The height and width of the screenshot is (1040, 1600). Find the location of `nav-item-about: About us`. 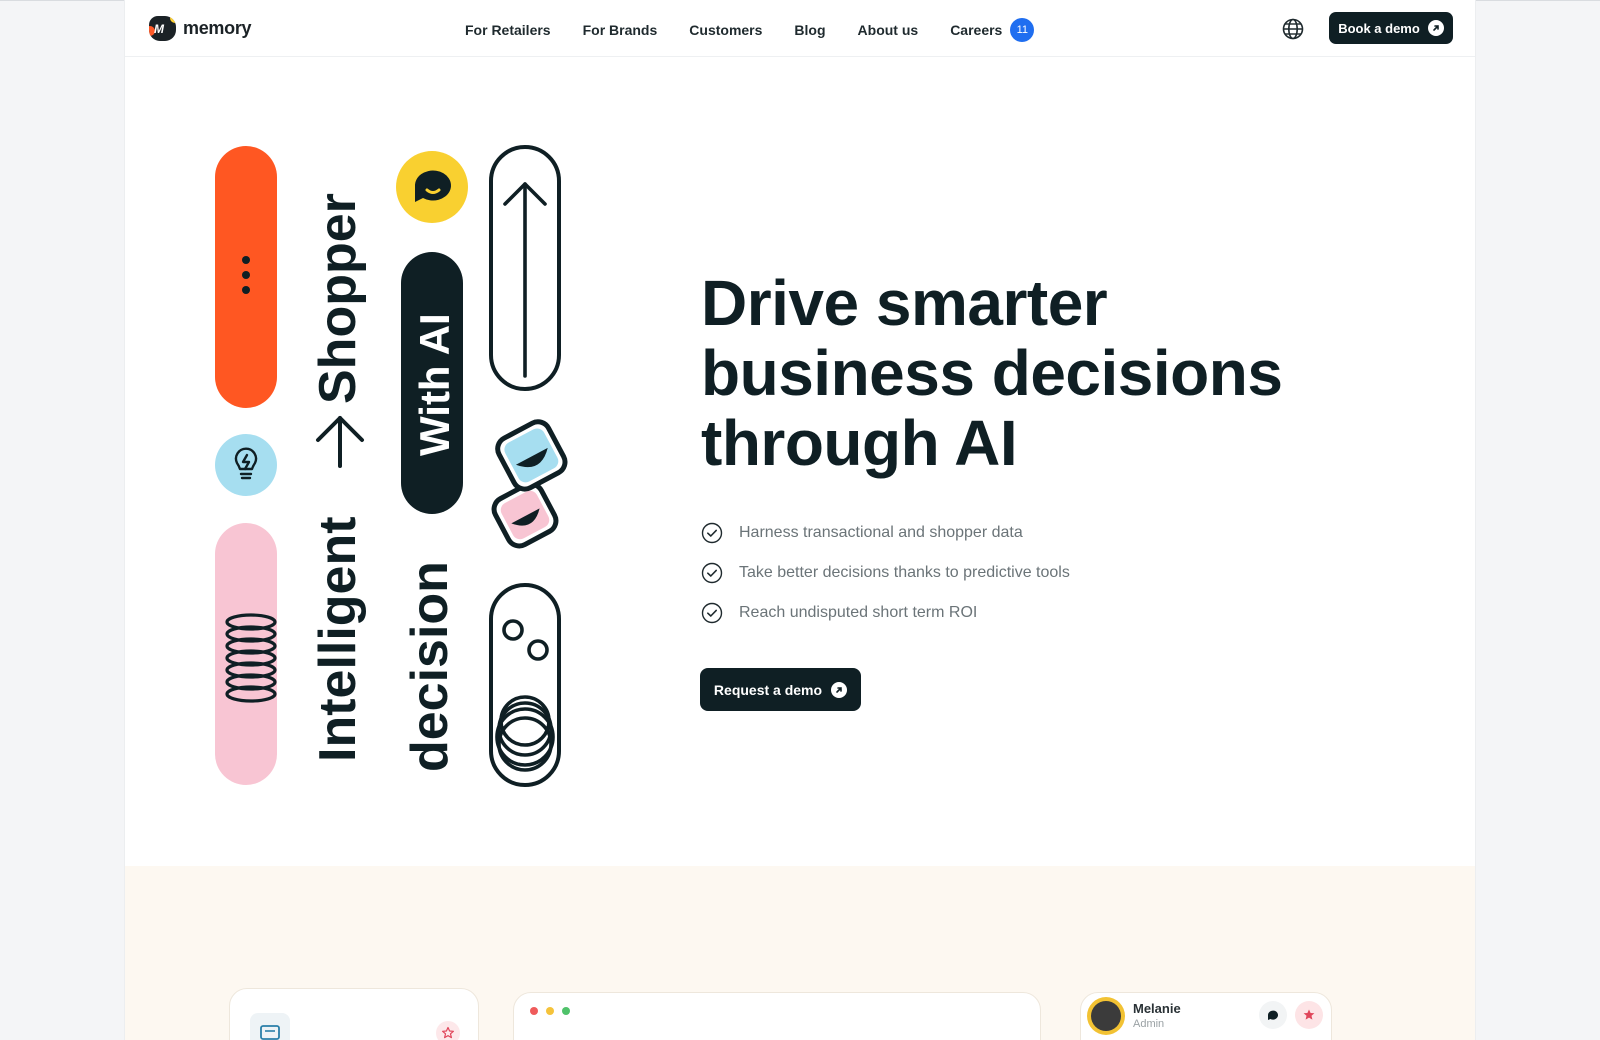

nav-item-about: About us is located at coordinates (888, 30).